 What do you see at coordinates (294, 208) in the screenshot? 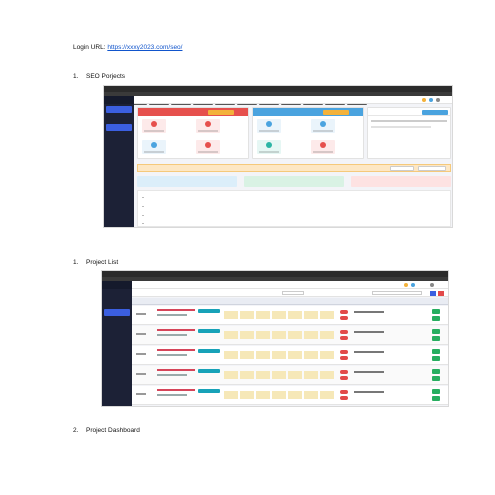
I see `overview-chart-area` at bounding box center [294, 208].